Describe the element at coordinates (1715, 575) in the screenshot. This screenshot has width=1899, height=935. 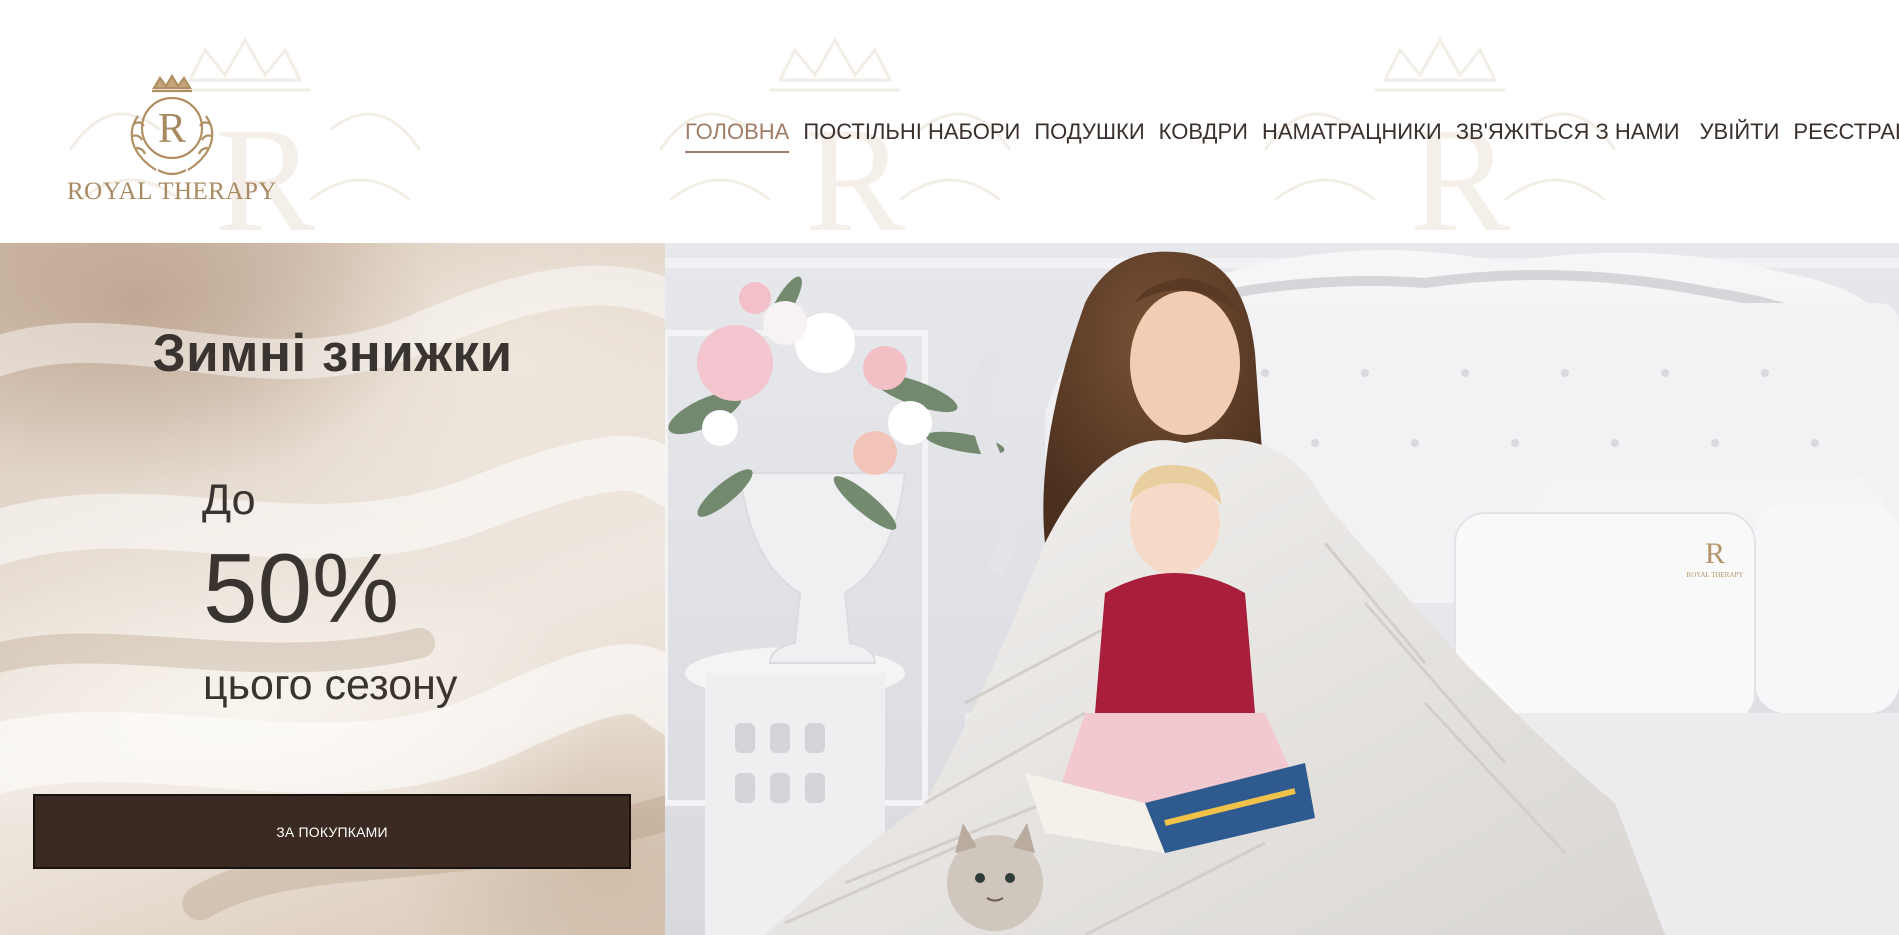
I see `svg-text: ROYAL THERAPY` at that location.